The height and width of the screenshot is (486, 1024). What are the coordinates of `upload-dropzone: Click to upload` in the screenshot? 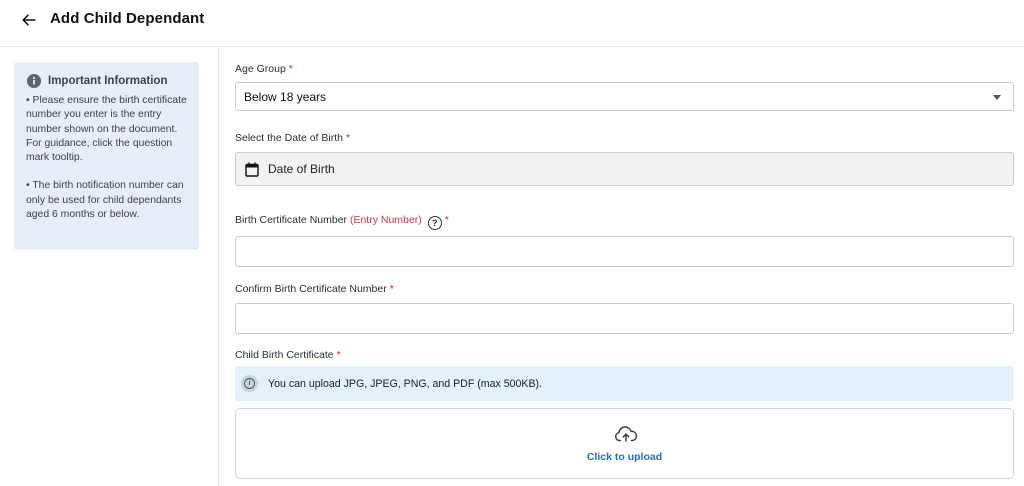 It's located at (624, 443).